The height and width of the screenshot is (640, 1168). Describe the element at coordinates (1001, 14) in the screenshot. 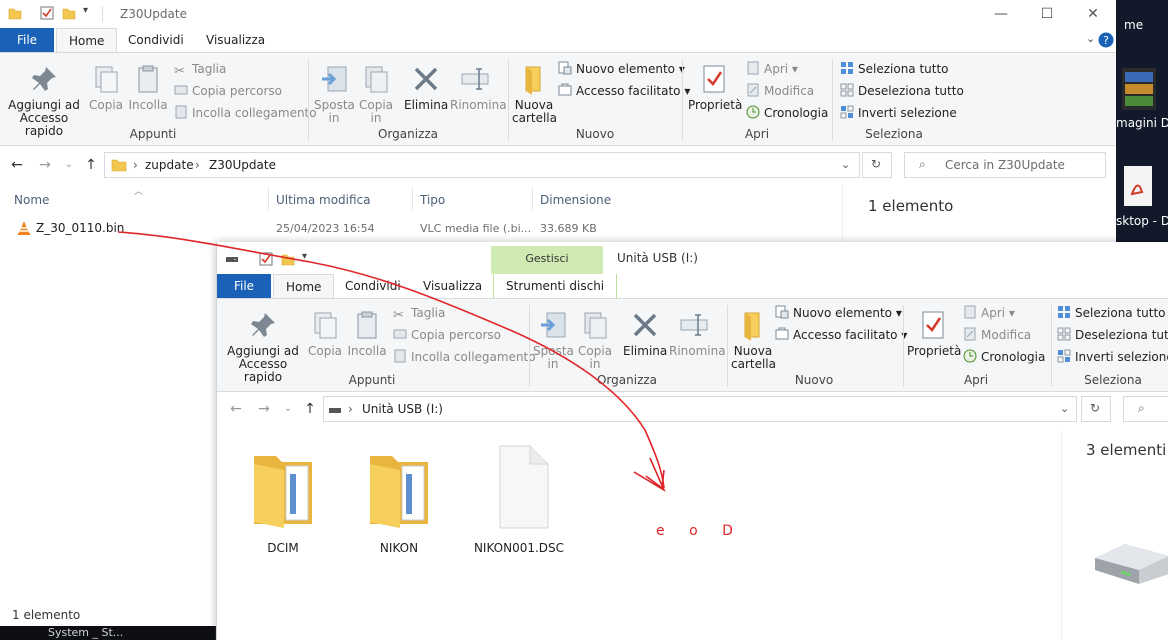

I see `minimize-button: —` at that location.